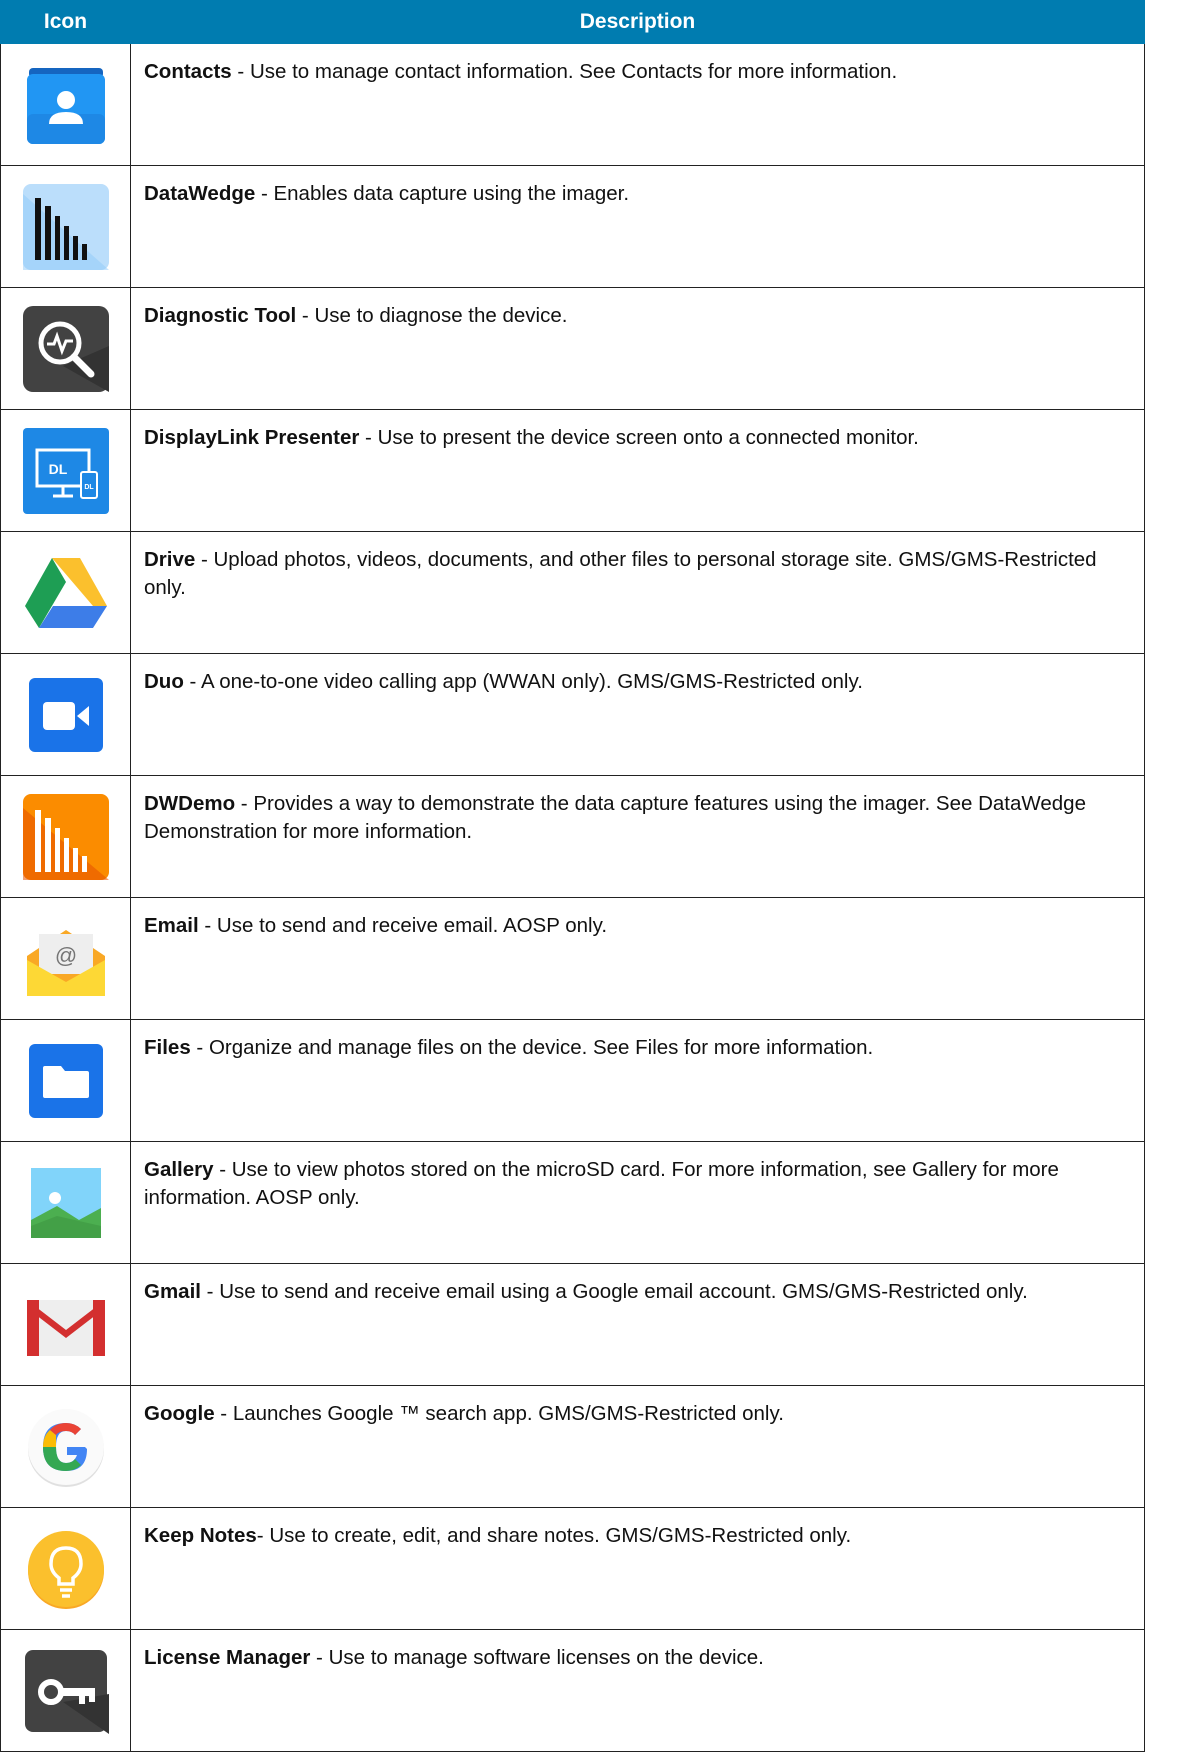 Image resolution: width=1204 pixels, height=1752 pixels. I want to click on files-icon, so click(66, 1081).